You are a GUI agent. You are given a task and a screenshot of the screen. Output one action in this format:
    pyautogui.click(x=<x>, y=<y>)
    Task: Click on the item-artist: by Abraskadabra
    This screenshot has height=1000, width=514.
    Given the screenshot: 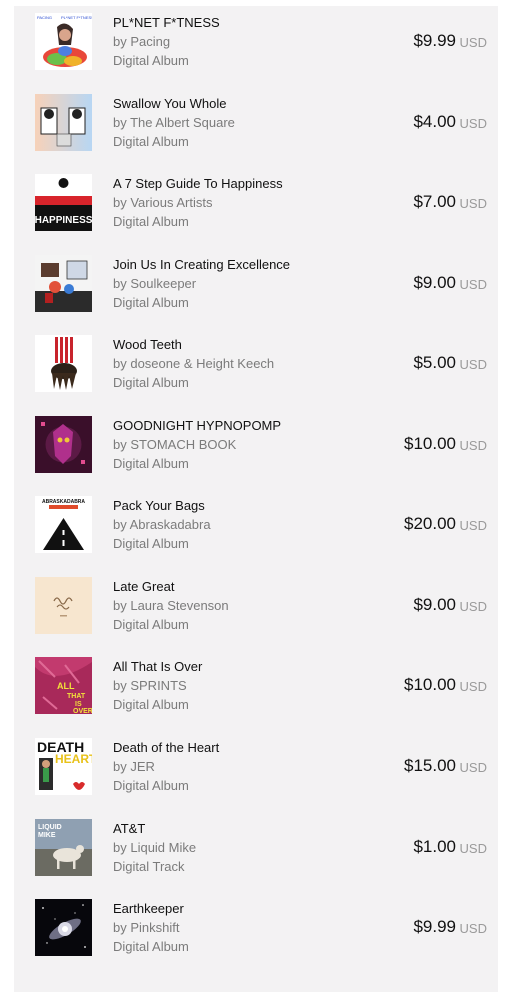 What is the action you would take?
    pyautogui.click(x=162, y=524)
    